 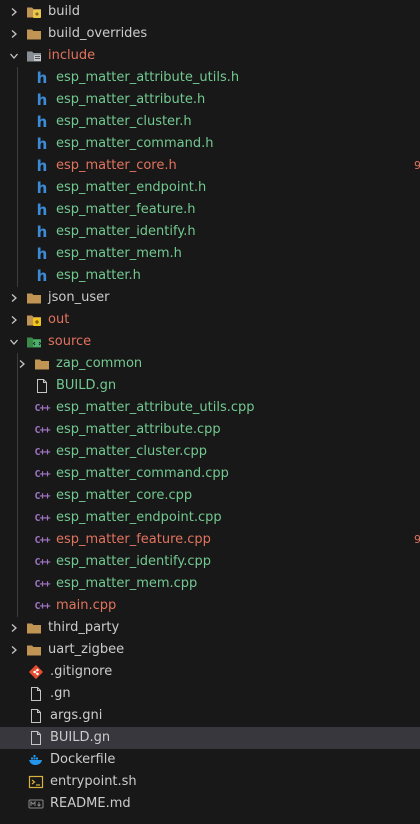 I want to click on file-row-main-cpp: C++ main.cpp, so click(x=210, y=606).